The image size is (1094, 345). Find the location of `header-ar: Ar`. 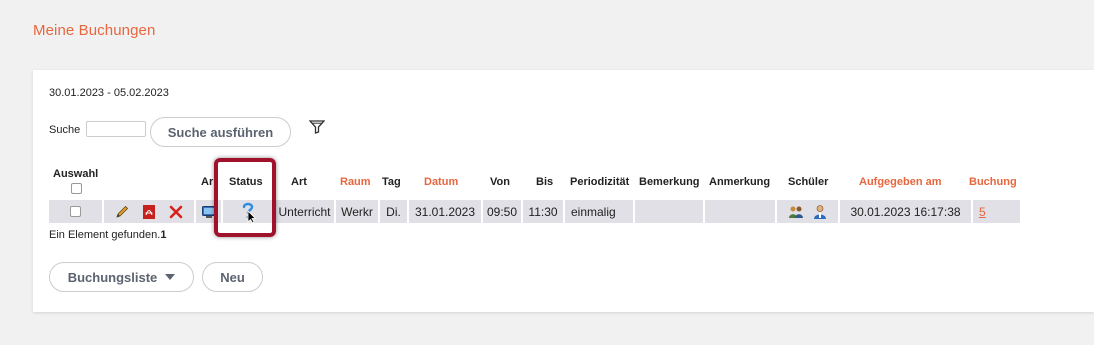

header-ar: Ar is located at coordinates (207, 182).